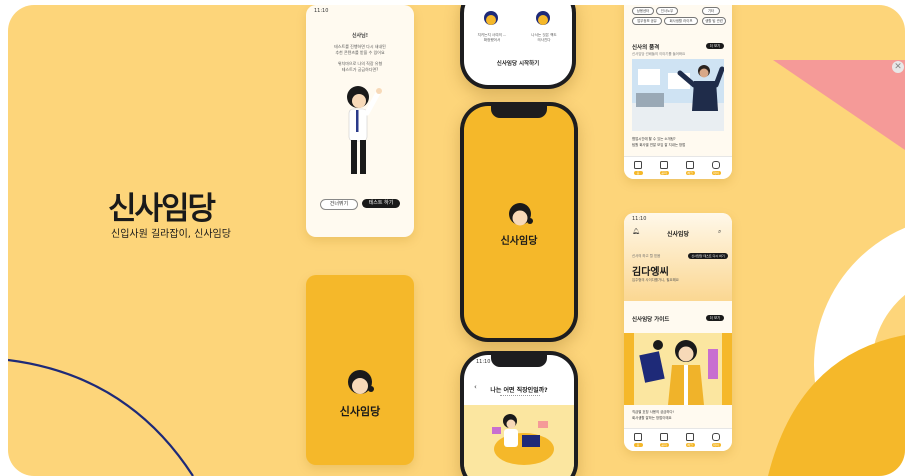 The height and width of the screenshot is (476, 905). What do you see at coordinates (544, 40) in the screenshot?
I see `card2-text-2: 의사진다` at bounding box center [544, 40].